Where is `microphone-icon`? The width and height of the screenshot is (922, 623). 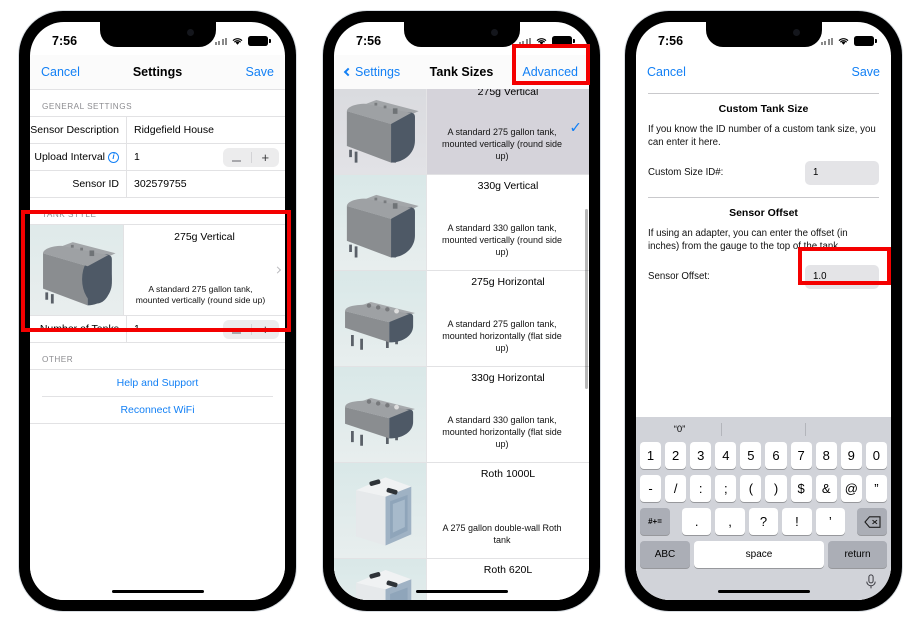 microphone-icon is located at coordinates (871, 582).